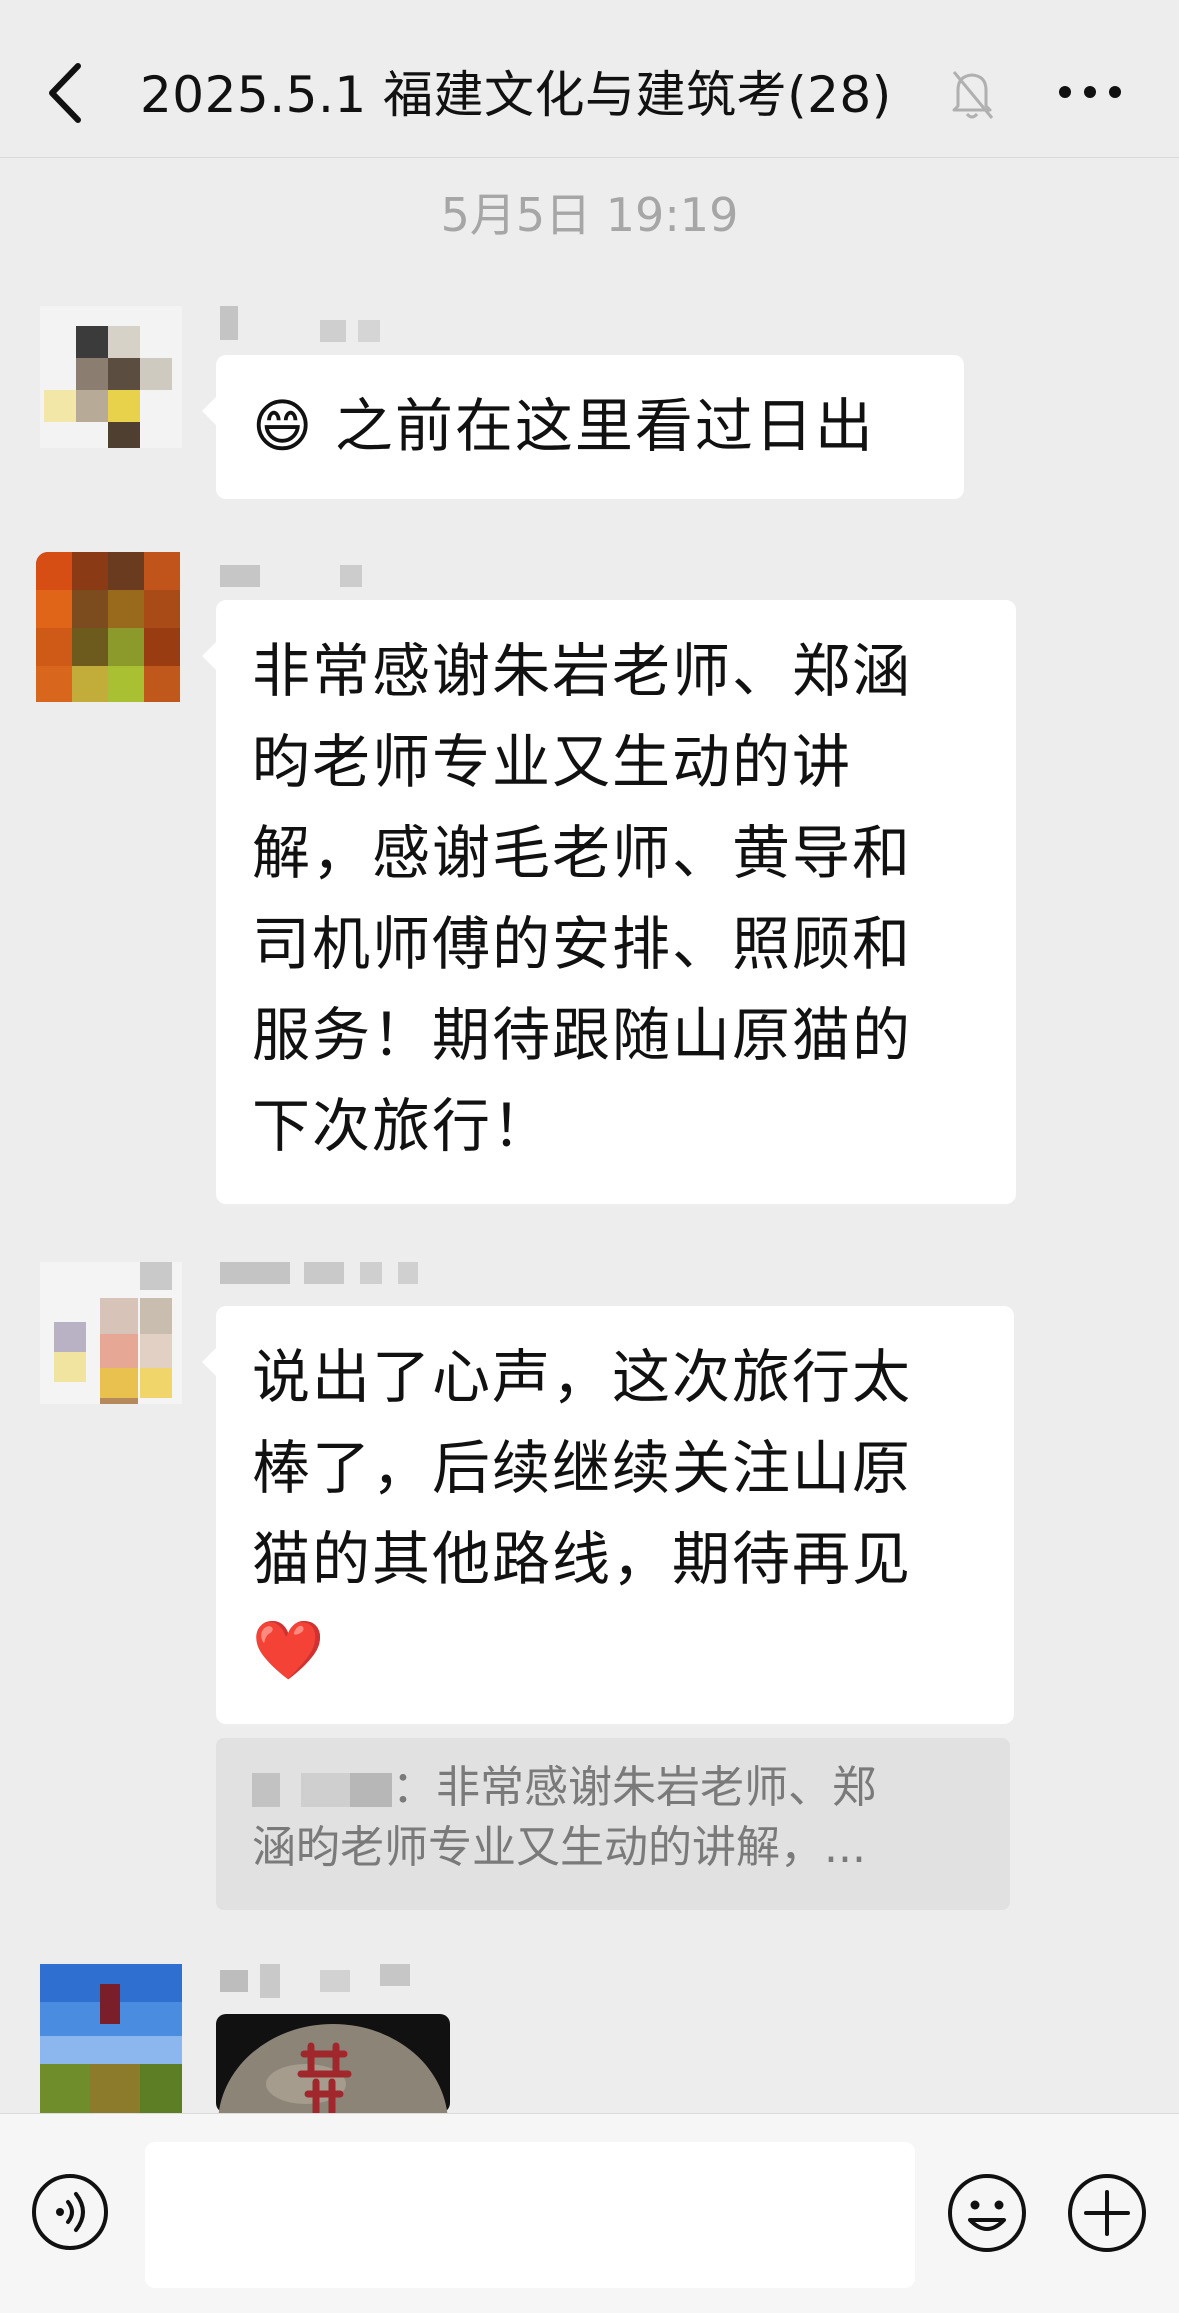  Describe the element at coordinates (530, 2215) in the screenshot. I see `message-input` at that location.